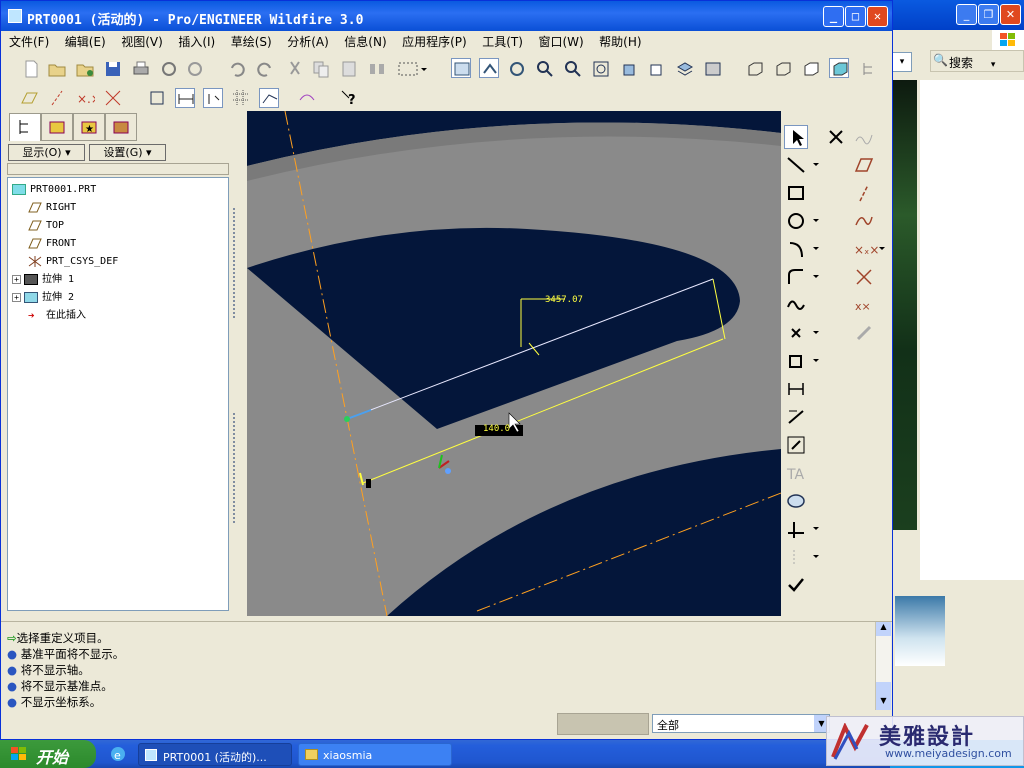  I want to click on save-icon, so click(113, 69).